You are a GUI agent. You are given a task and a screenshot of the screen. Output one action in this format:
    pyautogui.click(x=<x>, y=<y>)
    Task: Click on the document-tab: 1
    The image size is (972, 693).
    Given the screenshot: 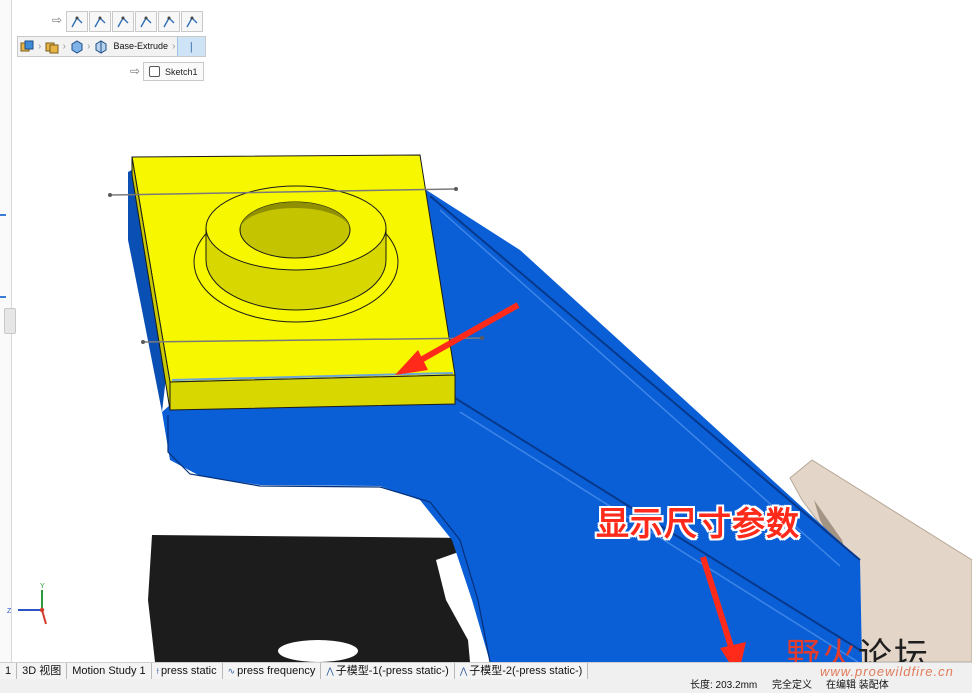 What is the action you would take?
    pyautogui.click(x=9, y=671)
    